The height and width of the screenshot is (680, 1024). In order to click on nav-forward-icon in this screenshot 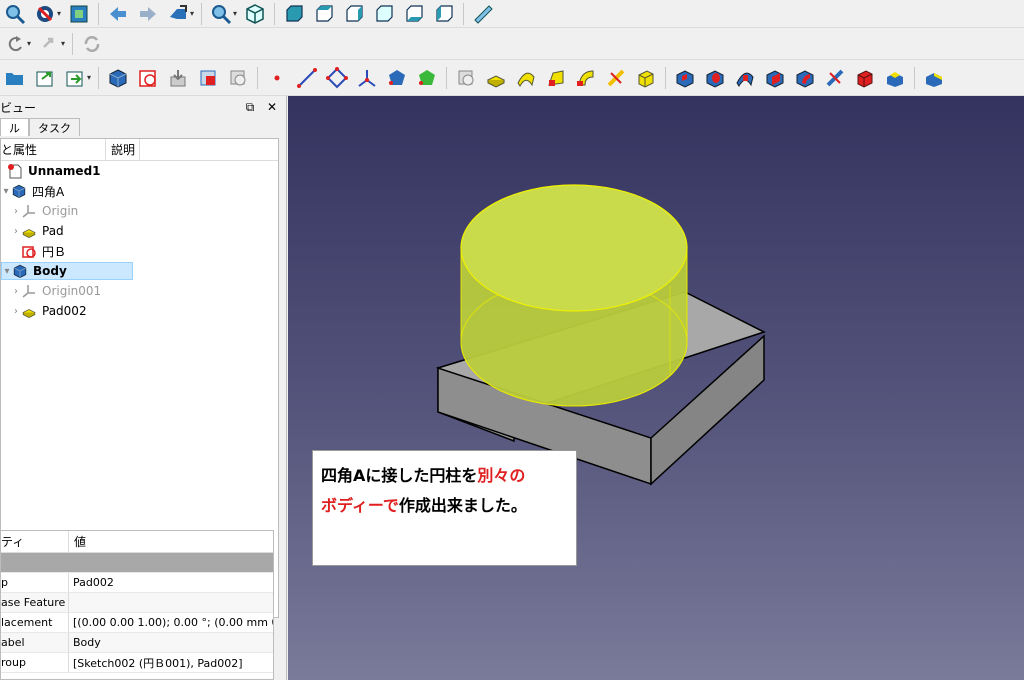, I will do `click(148, 14)`.